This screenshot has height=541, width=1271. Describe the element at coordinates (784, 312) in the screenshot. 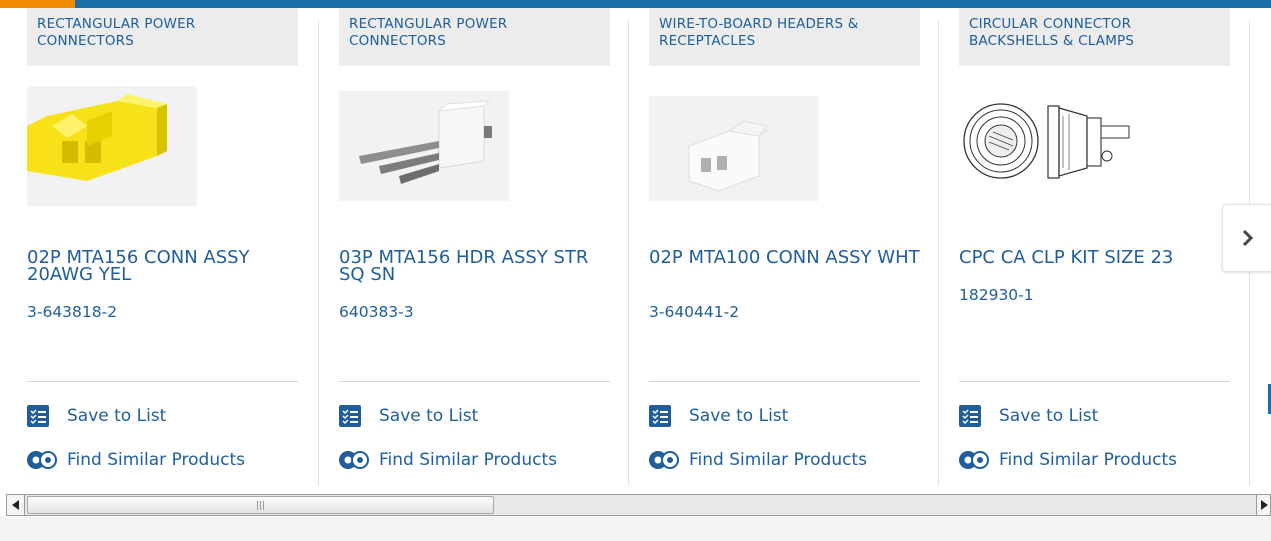

I see `part-number: 3-640441-2` at that location.